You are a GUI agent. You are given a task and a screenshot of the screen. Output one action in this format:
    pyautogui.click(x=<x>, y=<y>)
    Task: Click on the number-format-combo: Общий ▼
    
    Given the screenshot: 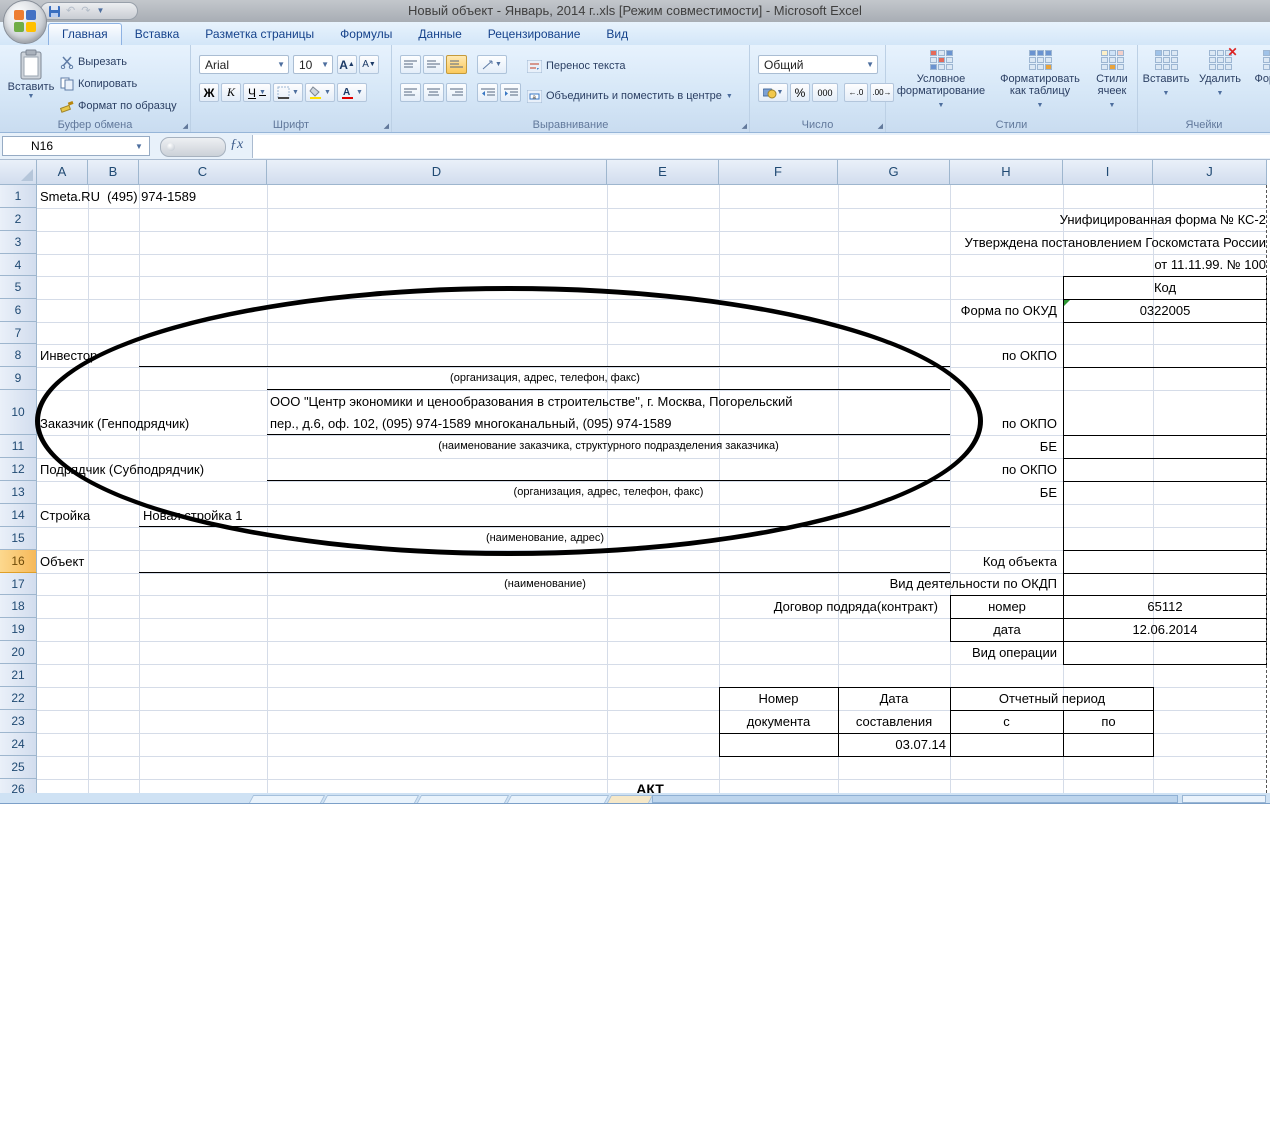 What is the action you would take?
    pyautogui.click(x=818, y=64)
    